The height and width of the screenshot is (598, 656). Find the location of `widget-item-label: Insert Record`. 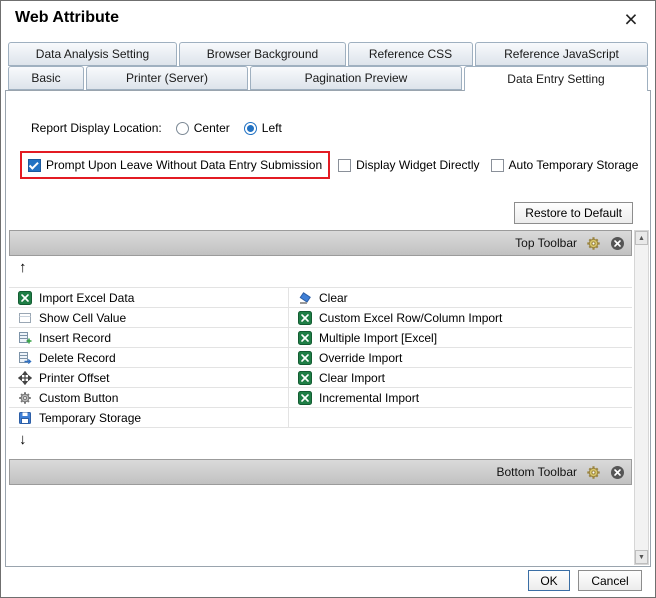

widget-item-label: Insert Record is located at coordinates (75, 337).